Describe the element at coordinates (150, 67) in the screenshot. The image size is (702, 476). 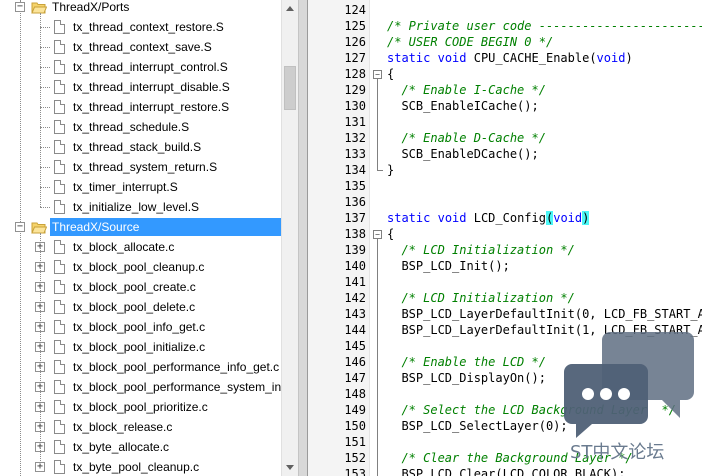
I see `tree-file-label: tx_thread_interrupt_control.S` at that location.